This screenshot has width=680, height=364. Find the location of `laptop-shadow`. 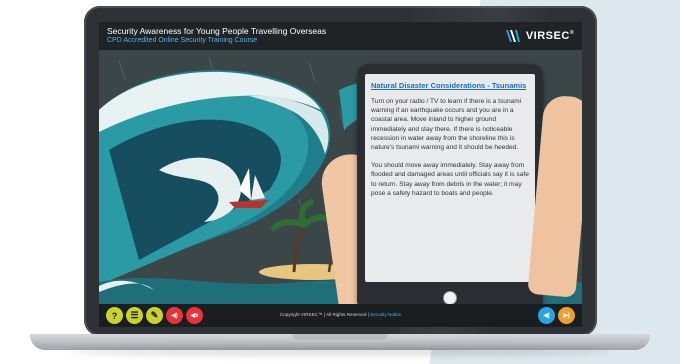

laptop-shadow is located at coordinates (340, 352).